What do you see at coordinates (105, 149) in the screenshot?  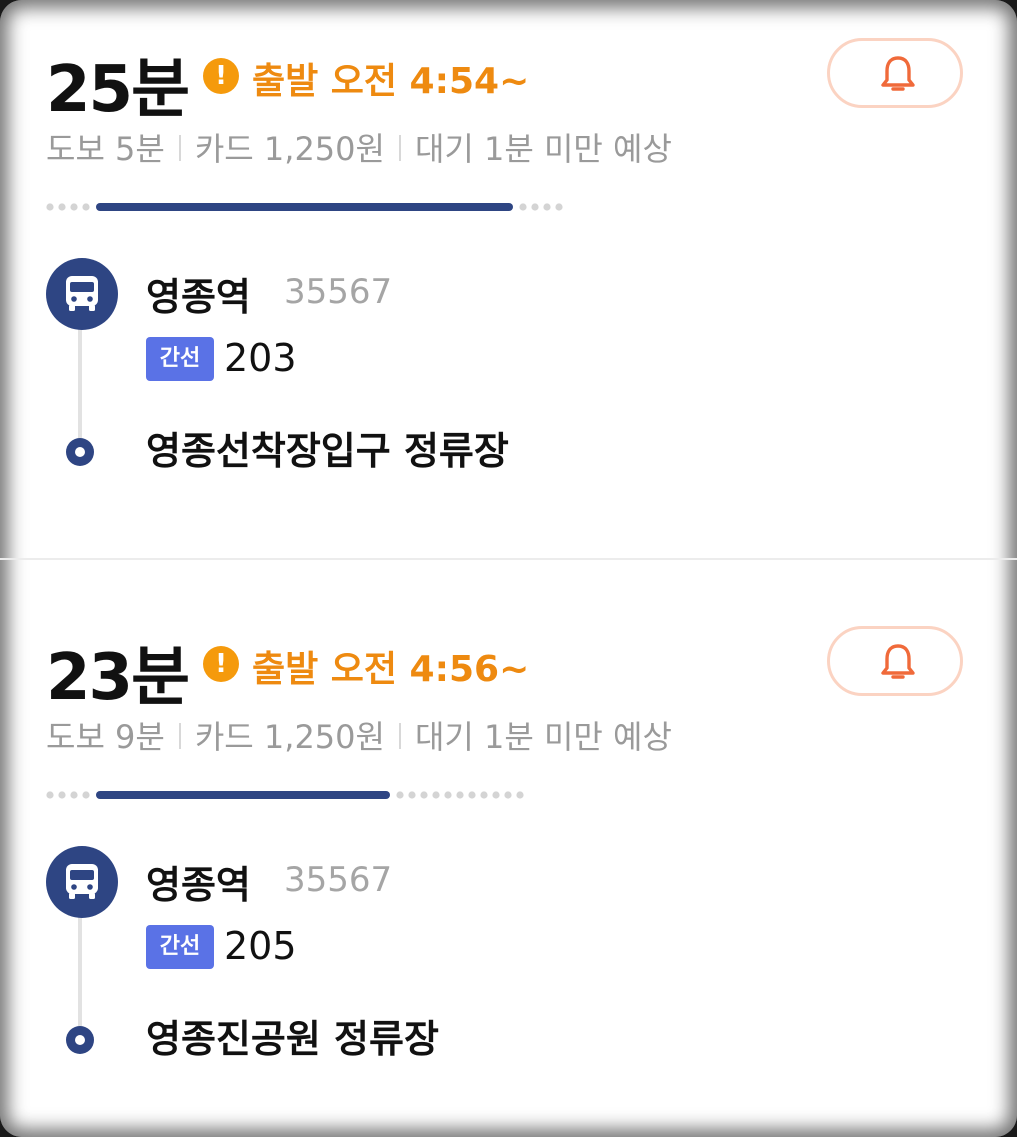 I see `walk-time: 도보 5분` at bounding box center [105, 149].